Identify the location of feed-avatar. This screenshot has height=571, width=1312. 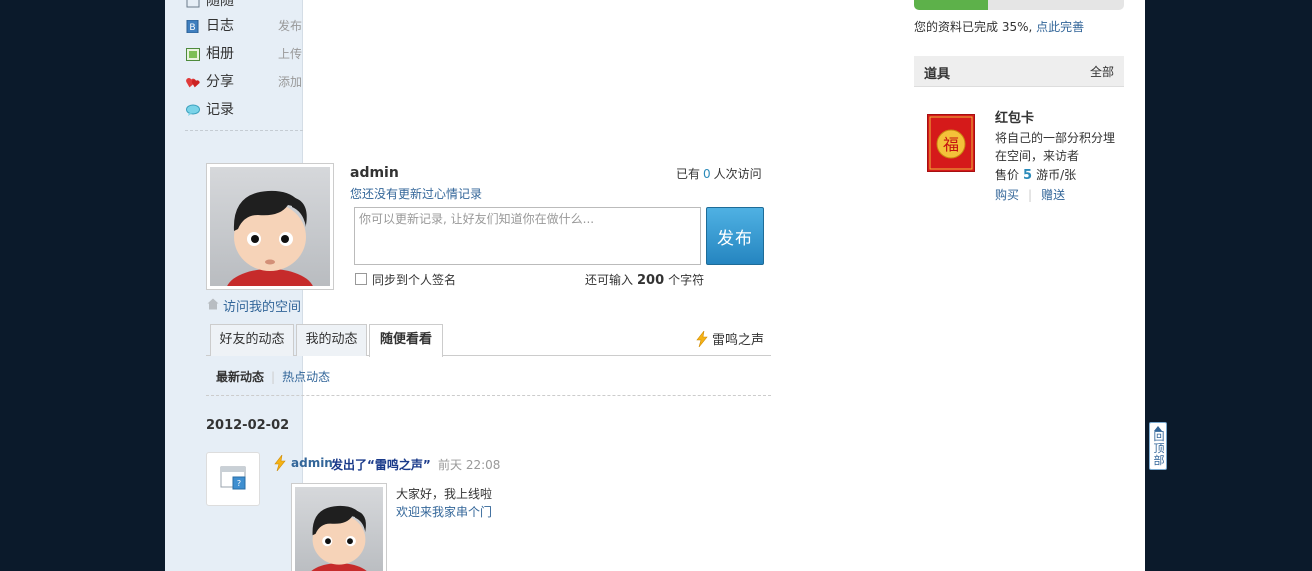
(339, 527).